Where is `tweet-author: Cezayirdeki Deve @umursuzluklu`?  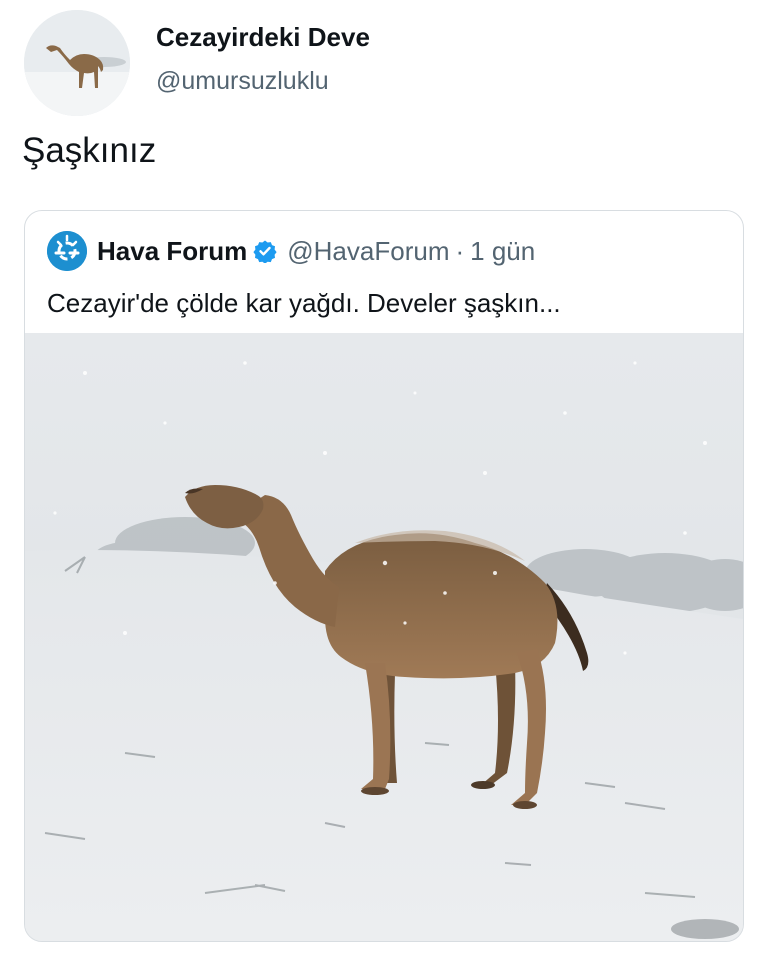
tweet-author: Cezayirdeki Deve @umursuzluklu is located at coordinates (197, 63).